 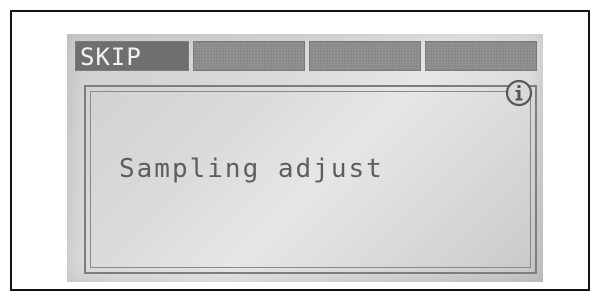 I want to click on status-message: Sampling adjust, so click(x=251, y=169).